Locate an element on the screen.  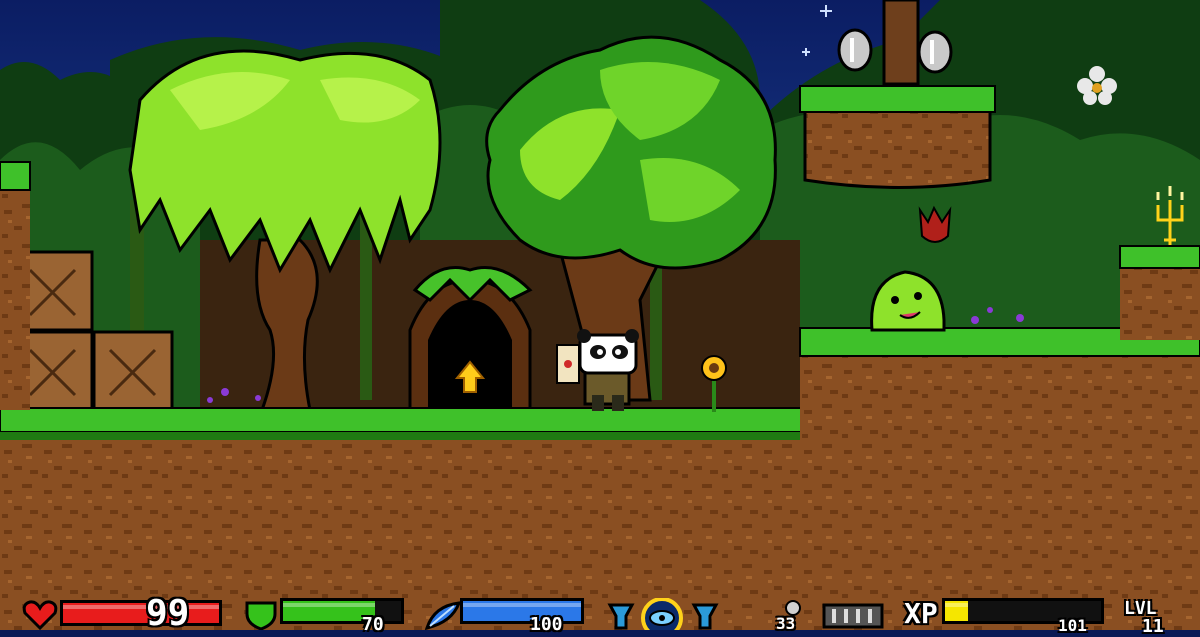
ledge-dirt is located at coordinates (1000, 470).